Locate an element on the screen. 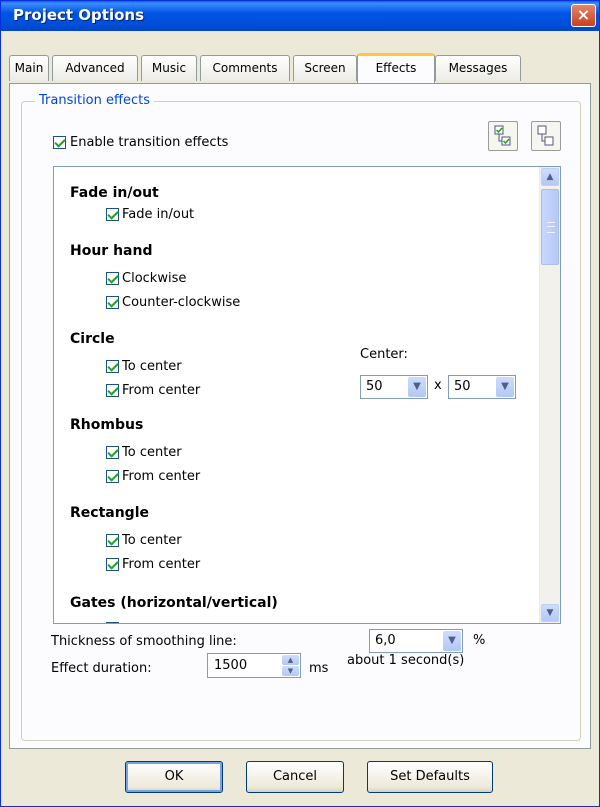  counter-clockwise-label: Counter-clockwise is located at coordinates (181, 302).